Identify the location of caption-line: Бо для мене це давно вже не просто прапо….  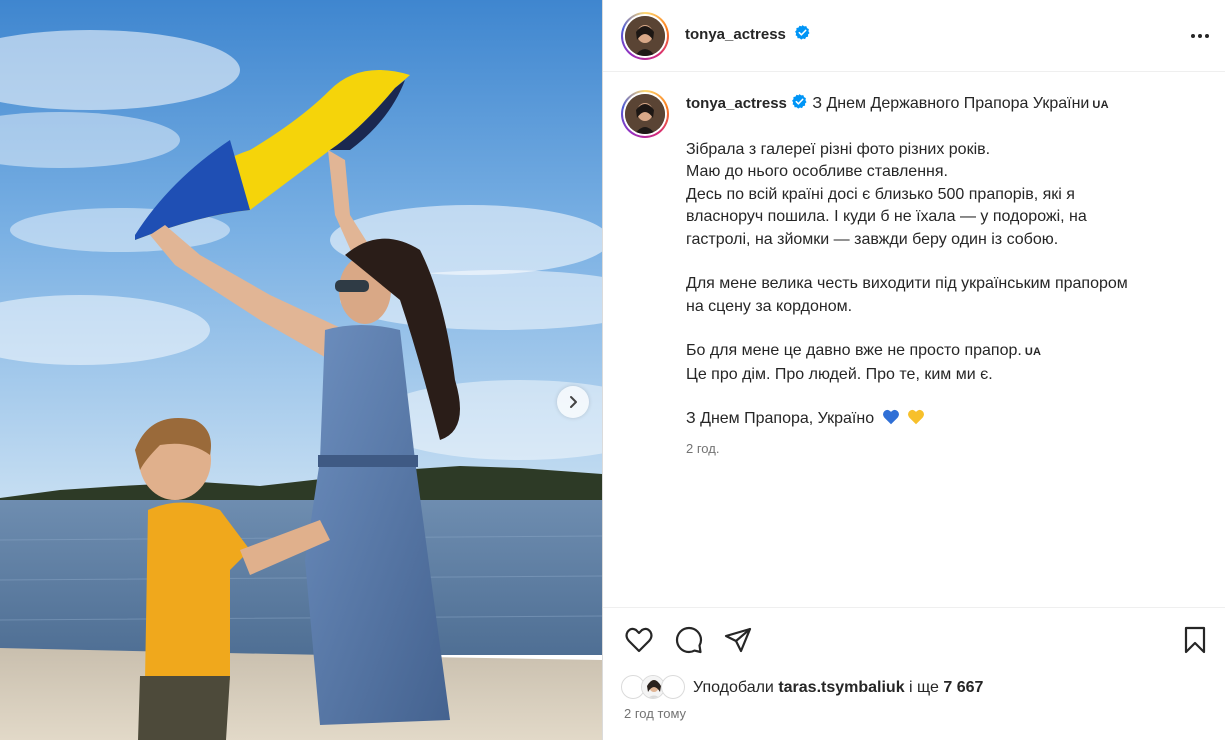
(854, 350).